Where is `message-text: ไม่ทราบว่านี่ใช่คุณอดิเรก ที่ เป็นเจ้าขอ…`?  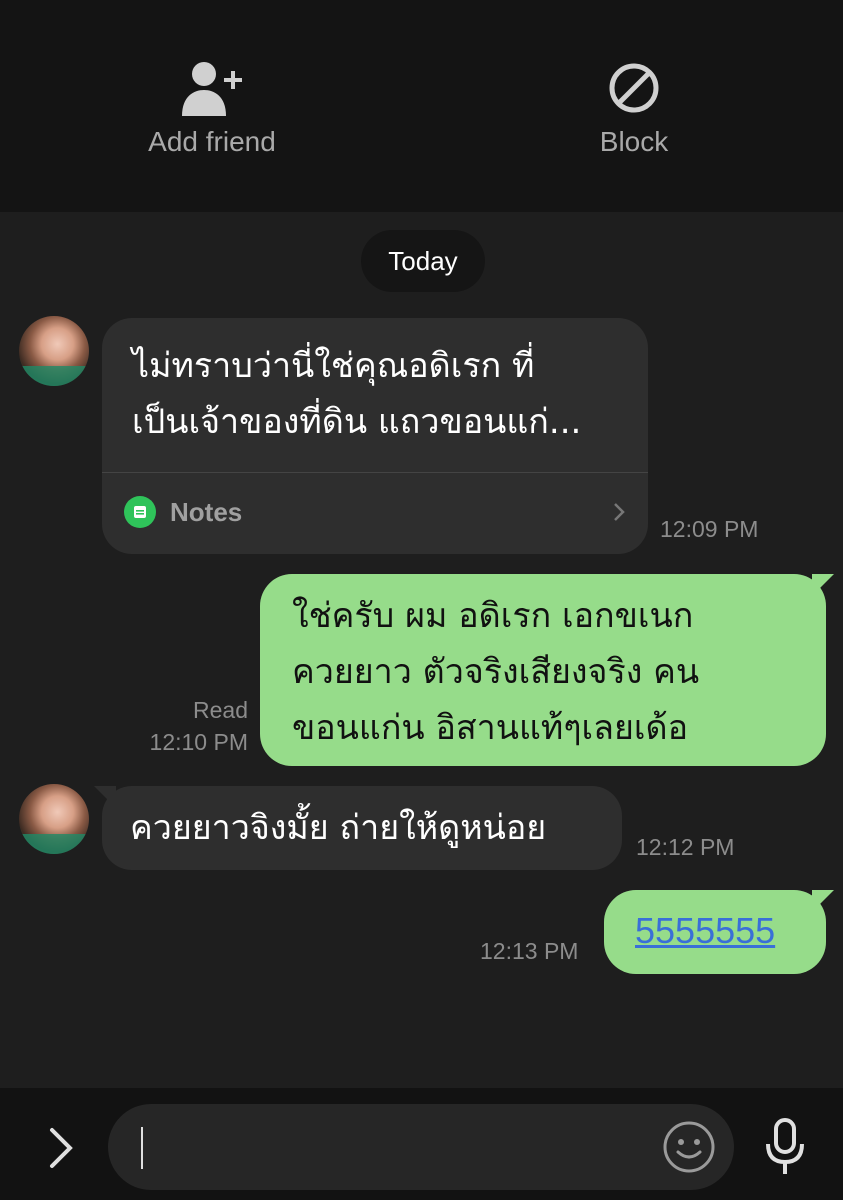
message-text: ไม่ทราบว่านี่ใช่คุณอดิเรก ที่ เป็นเจ้าขอ… is located at coordinates (357, 394).